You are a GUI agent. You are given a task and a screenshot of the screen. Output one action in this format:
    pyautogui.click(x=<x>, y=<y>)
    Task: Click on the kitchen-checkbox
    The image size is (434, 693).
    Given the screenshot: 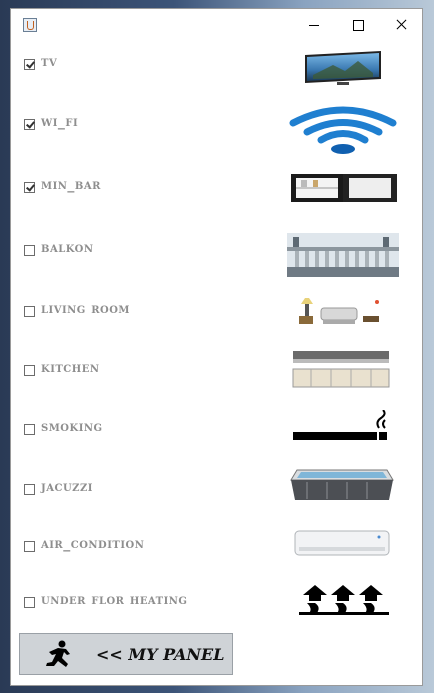 What is the action you would take?
    pyautogui.click(x=29, y=370)
    